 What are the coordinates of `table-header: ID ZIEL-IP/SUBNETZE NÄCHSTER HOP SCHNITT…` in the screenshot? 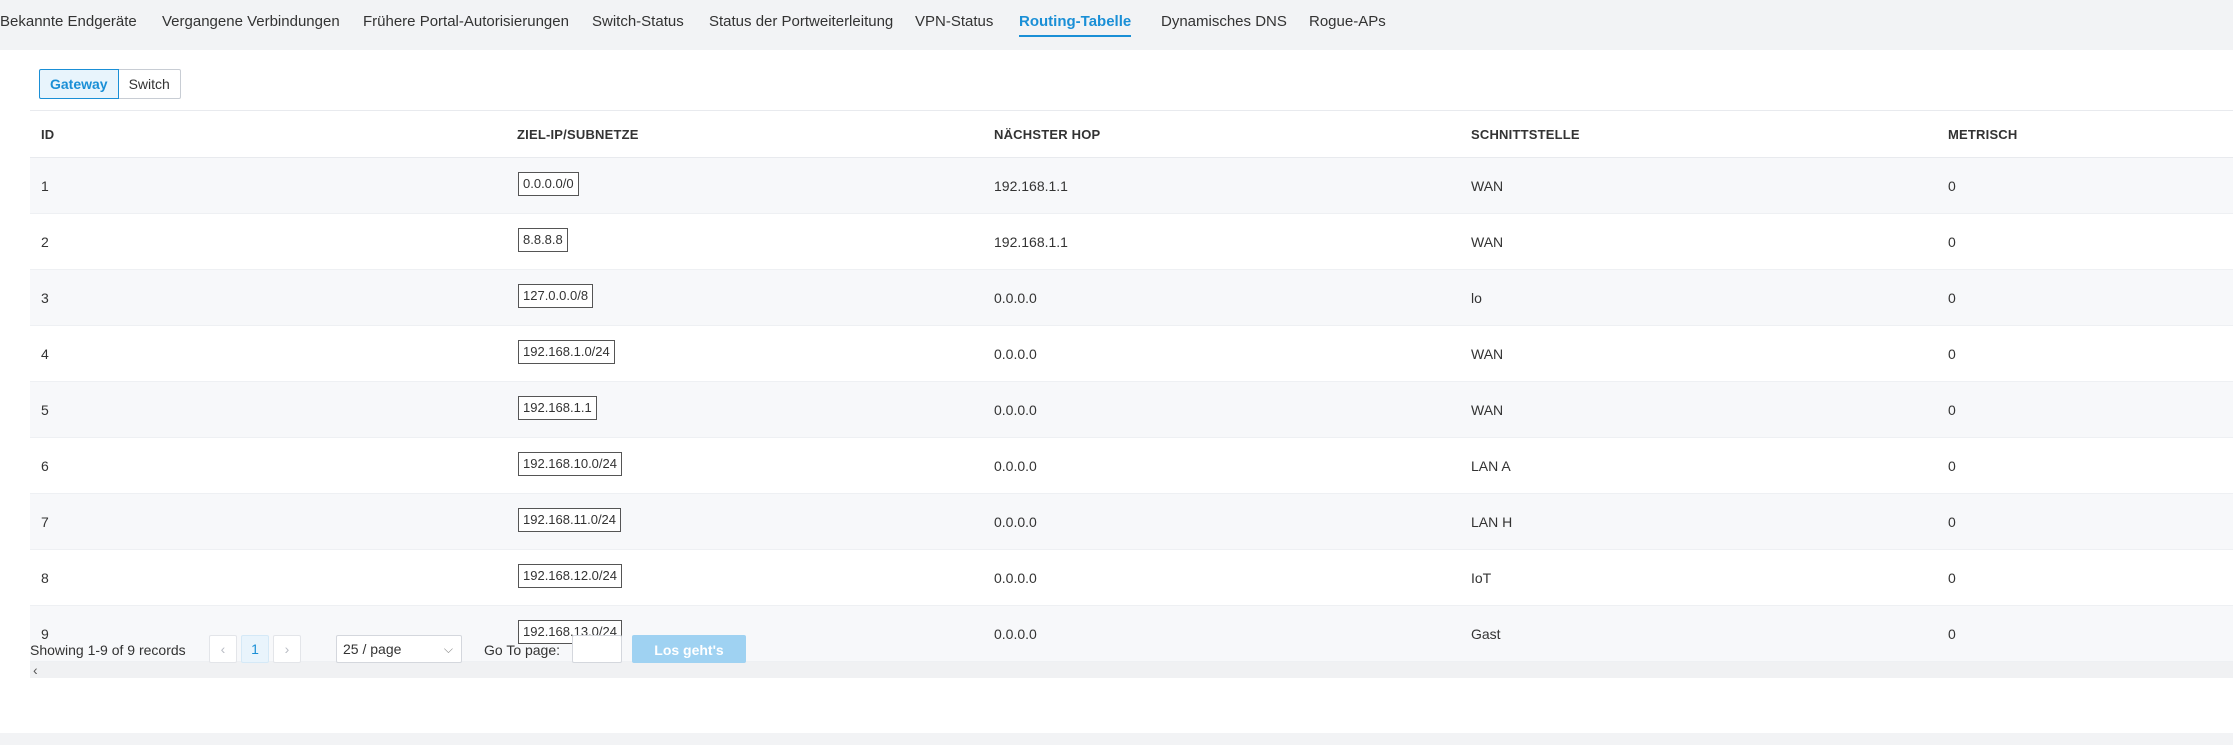 It's located at (1131, 134).